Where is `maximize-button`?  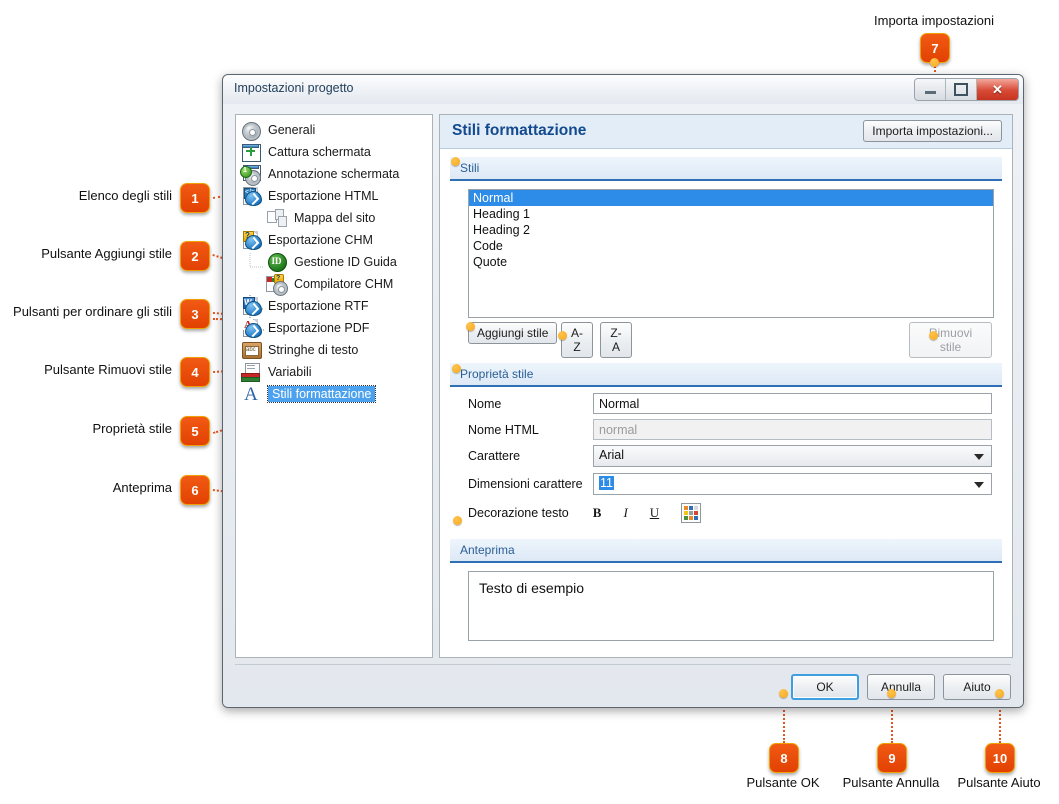
maximize-button is located at coordinates (961, 89).